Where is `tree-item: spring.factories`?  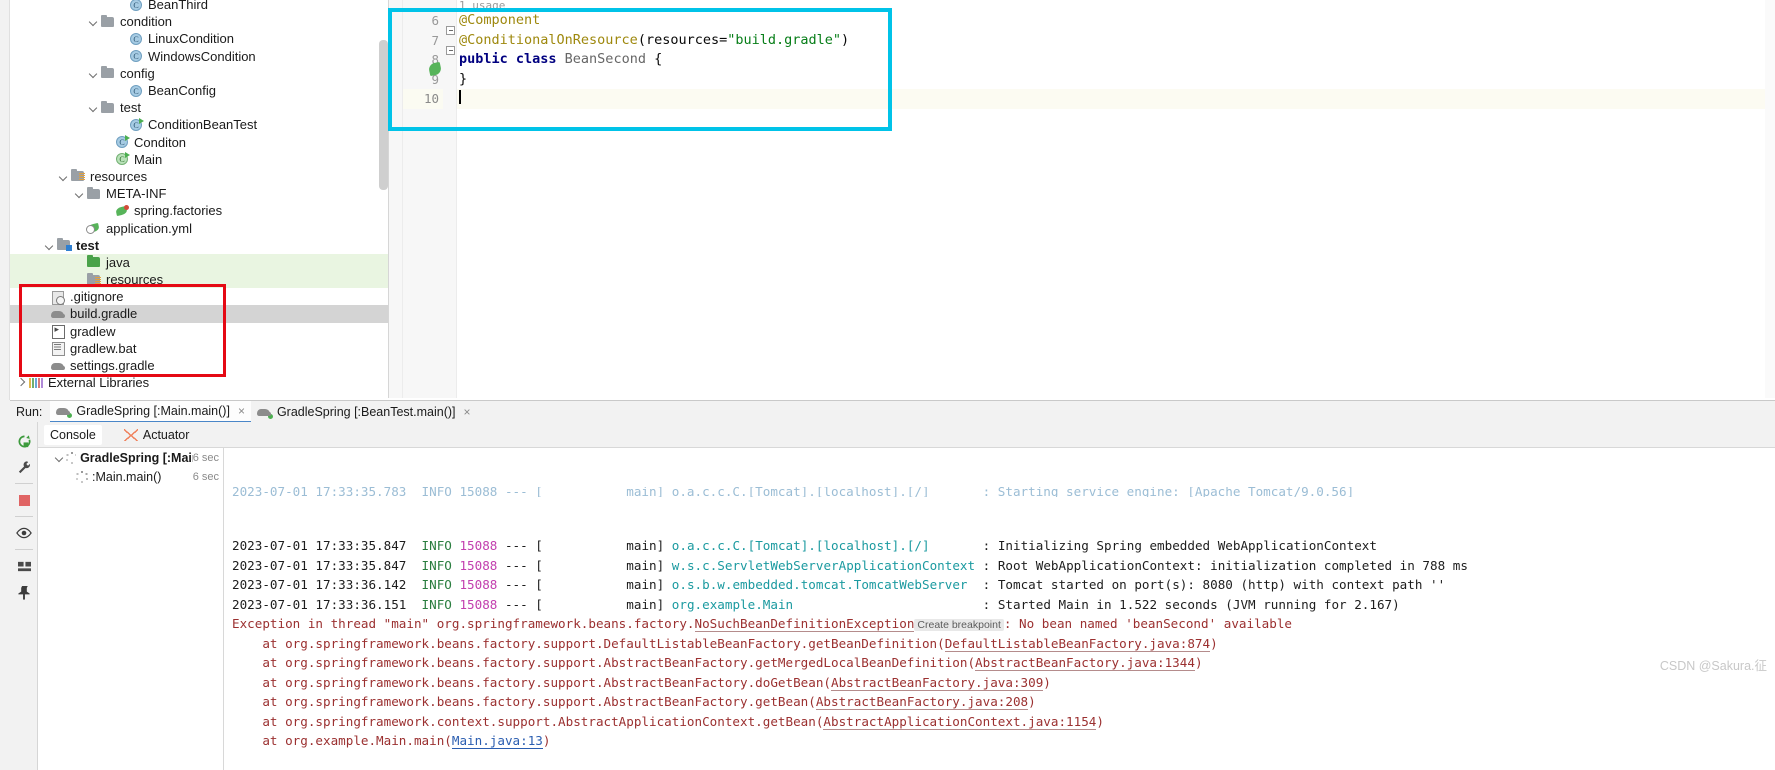
tree-item: spring.factories is located at coordinates (199, 210).